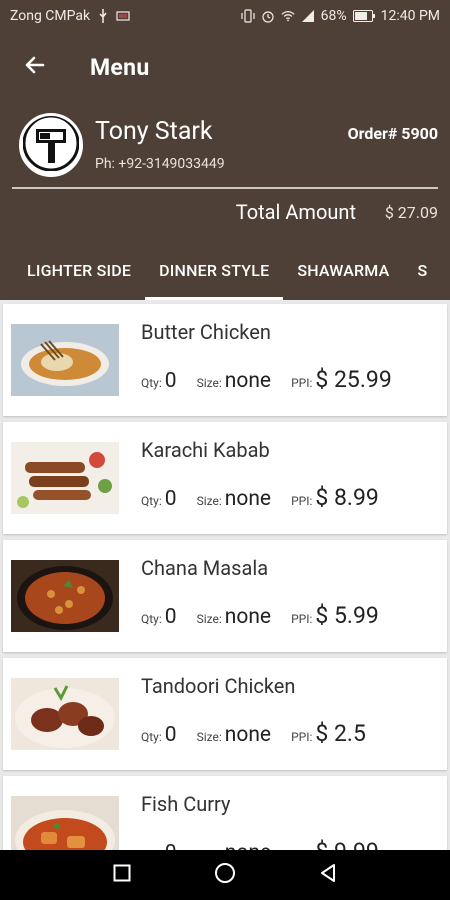 The height and width of the screenshot is (900, 450). I want to click on food-image-chana-masala, so click(65, 596).